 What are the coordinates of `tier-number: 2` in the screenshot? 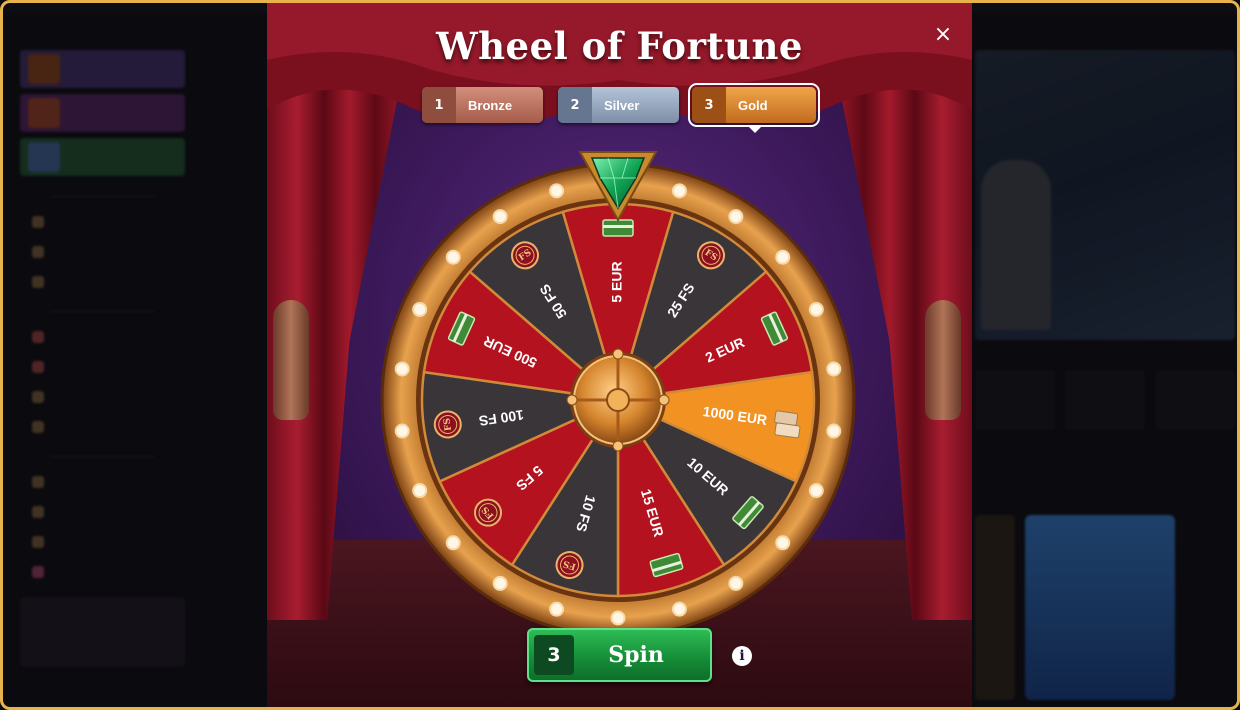 It's located at (575, 105).